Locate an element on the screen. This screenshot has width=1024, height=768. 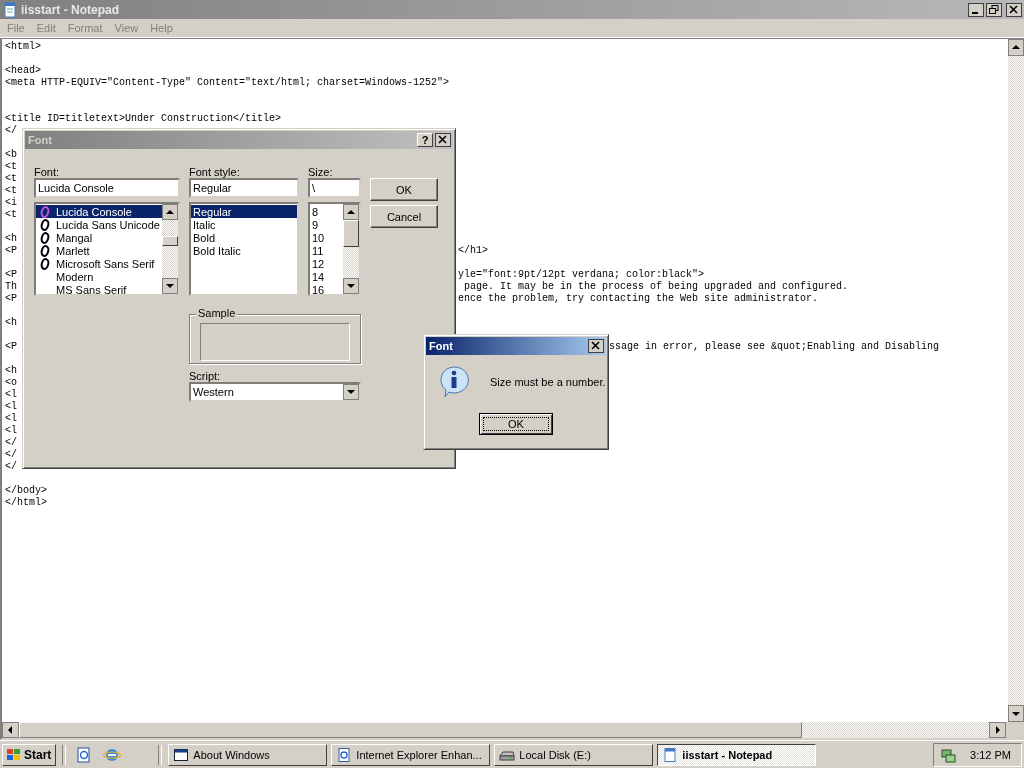
group-label: Sample is located at coordinates (217, 313).